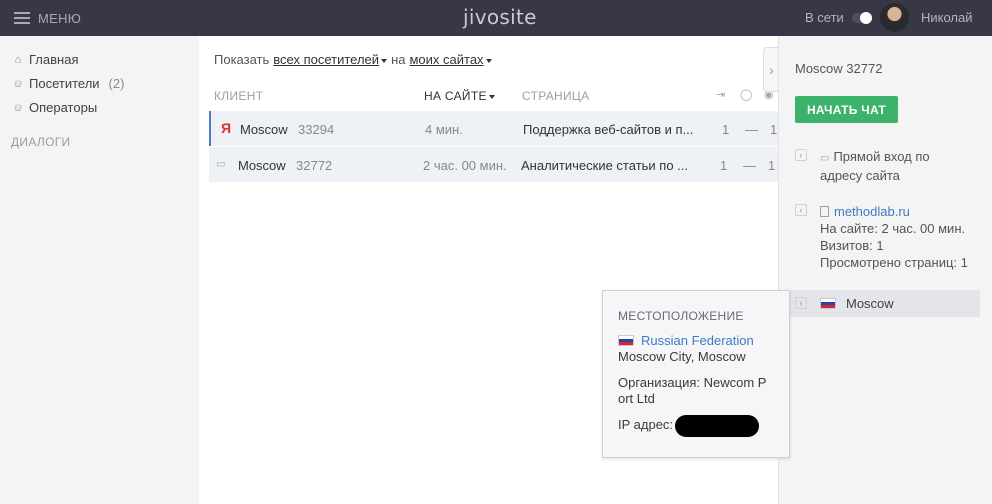  I want to click on referrer-info: ‹ ▭ Прямой вход по адресу сайта, so click(862, 166).